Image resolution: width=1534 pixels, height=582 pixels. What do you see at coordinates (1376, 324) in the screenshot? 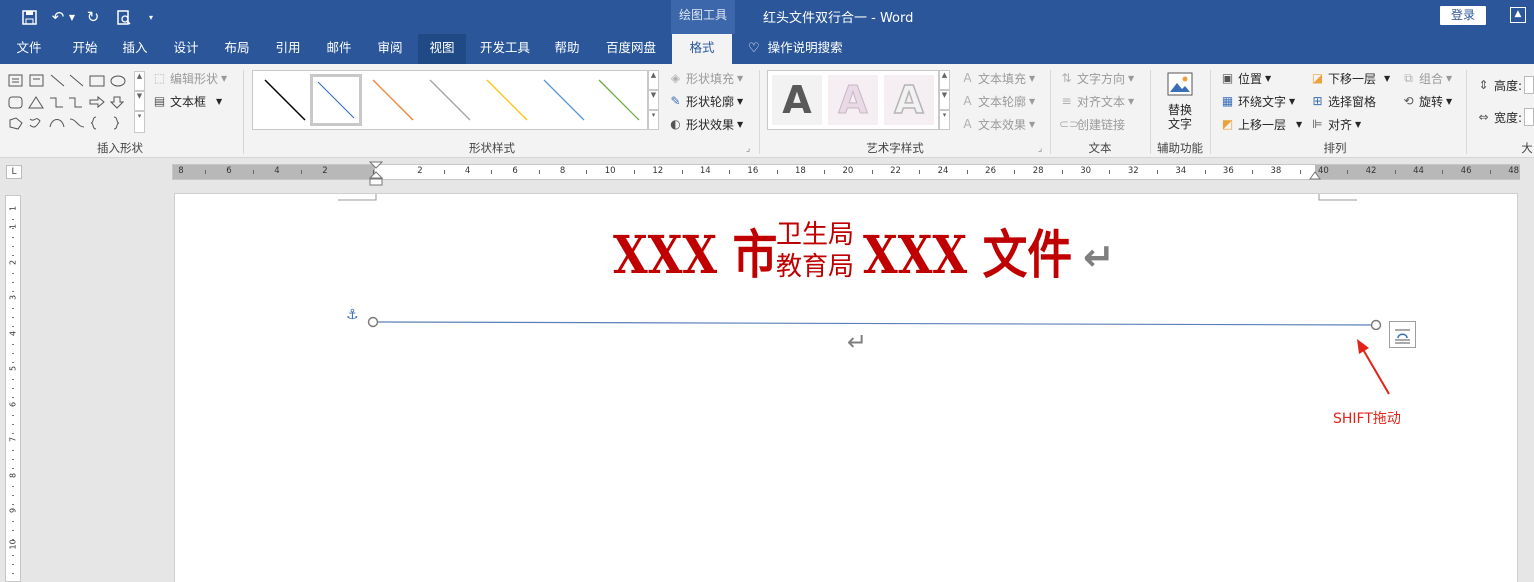
I see `line-end-handle` at bounding box center [1376, 324].